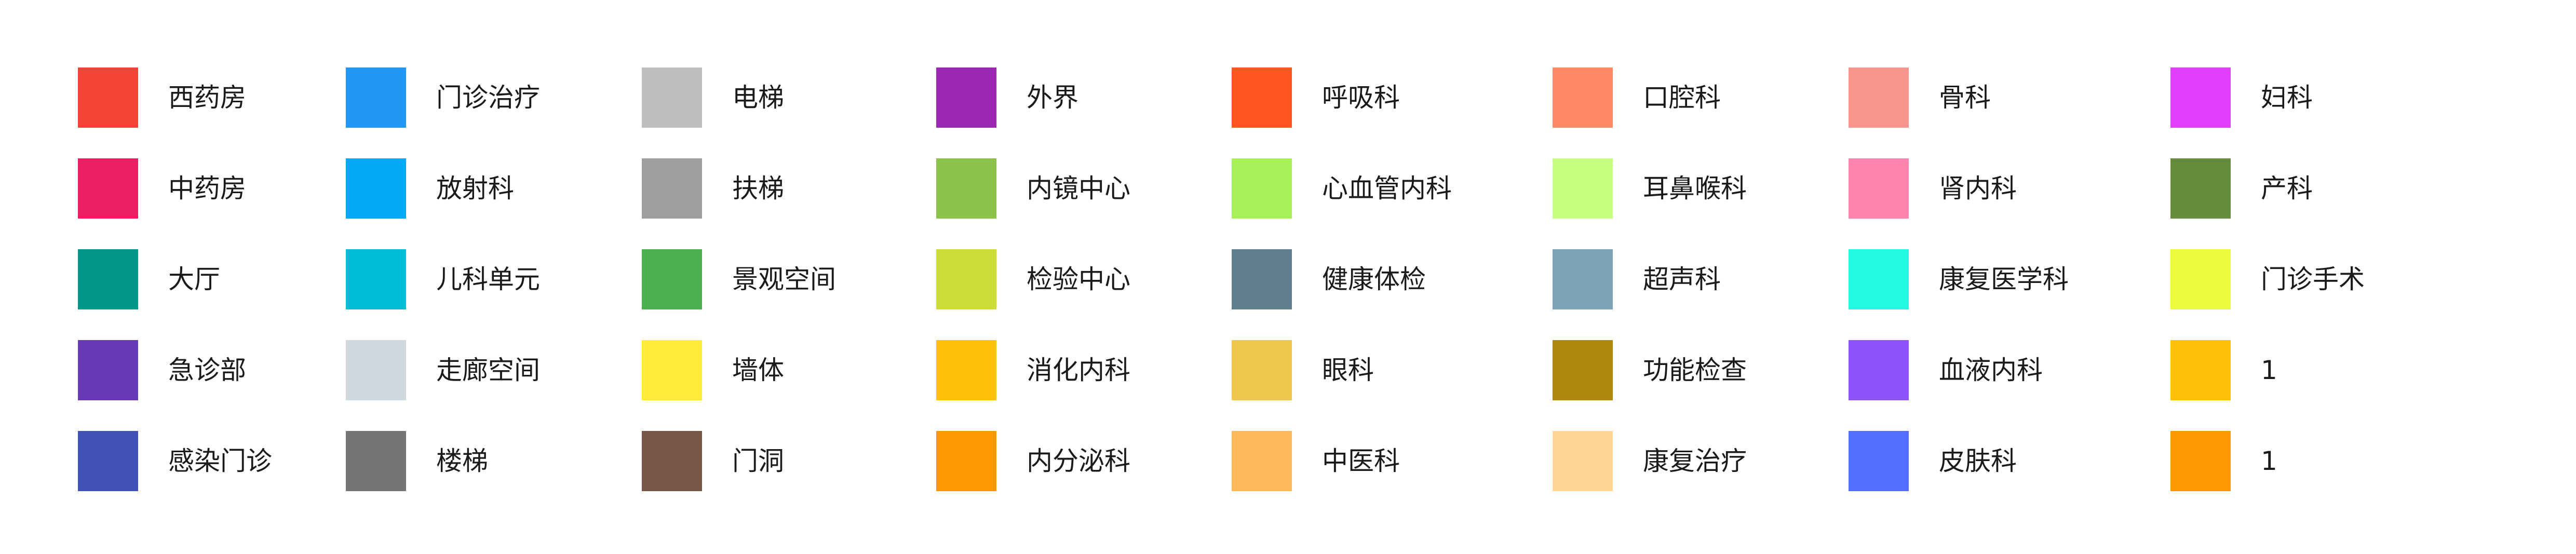  Describe the element at coordinates (808, 97) in the screenshot. I see `legend-item: 电梯` at that location.